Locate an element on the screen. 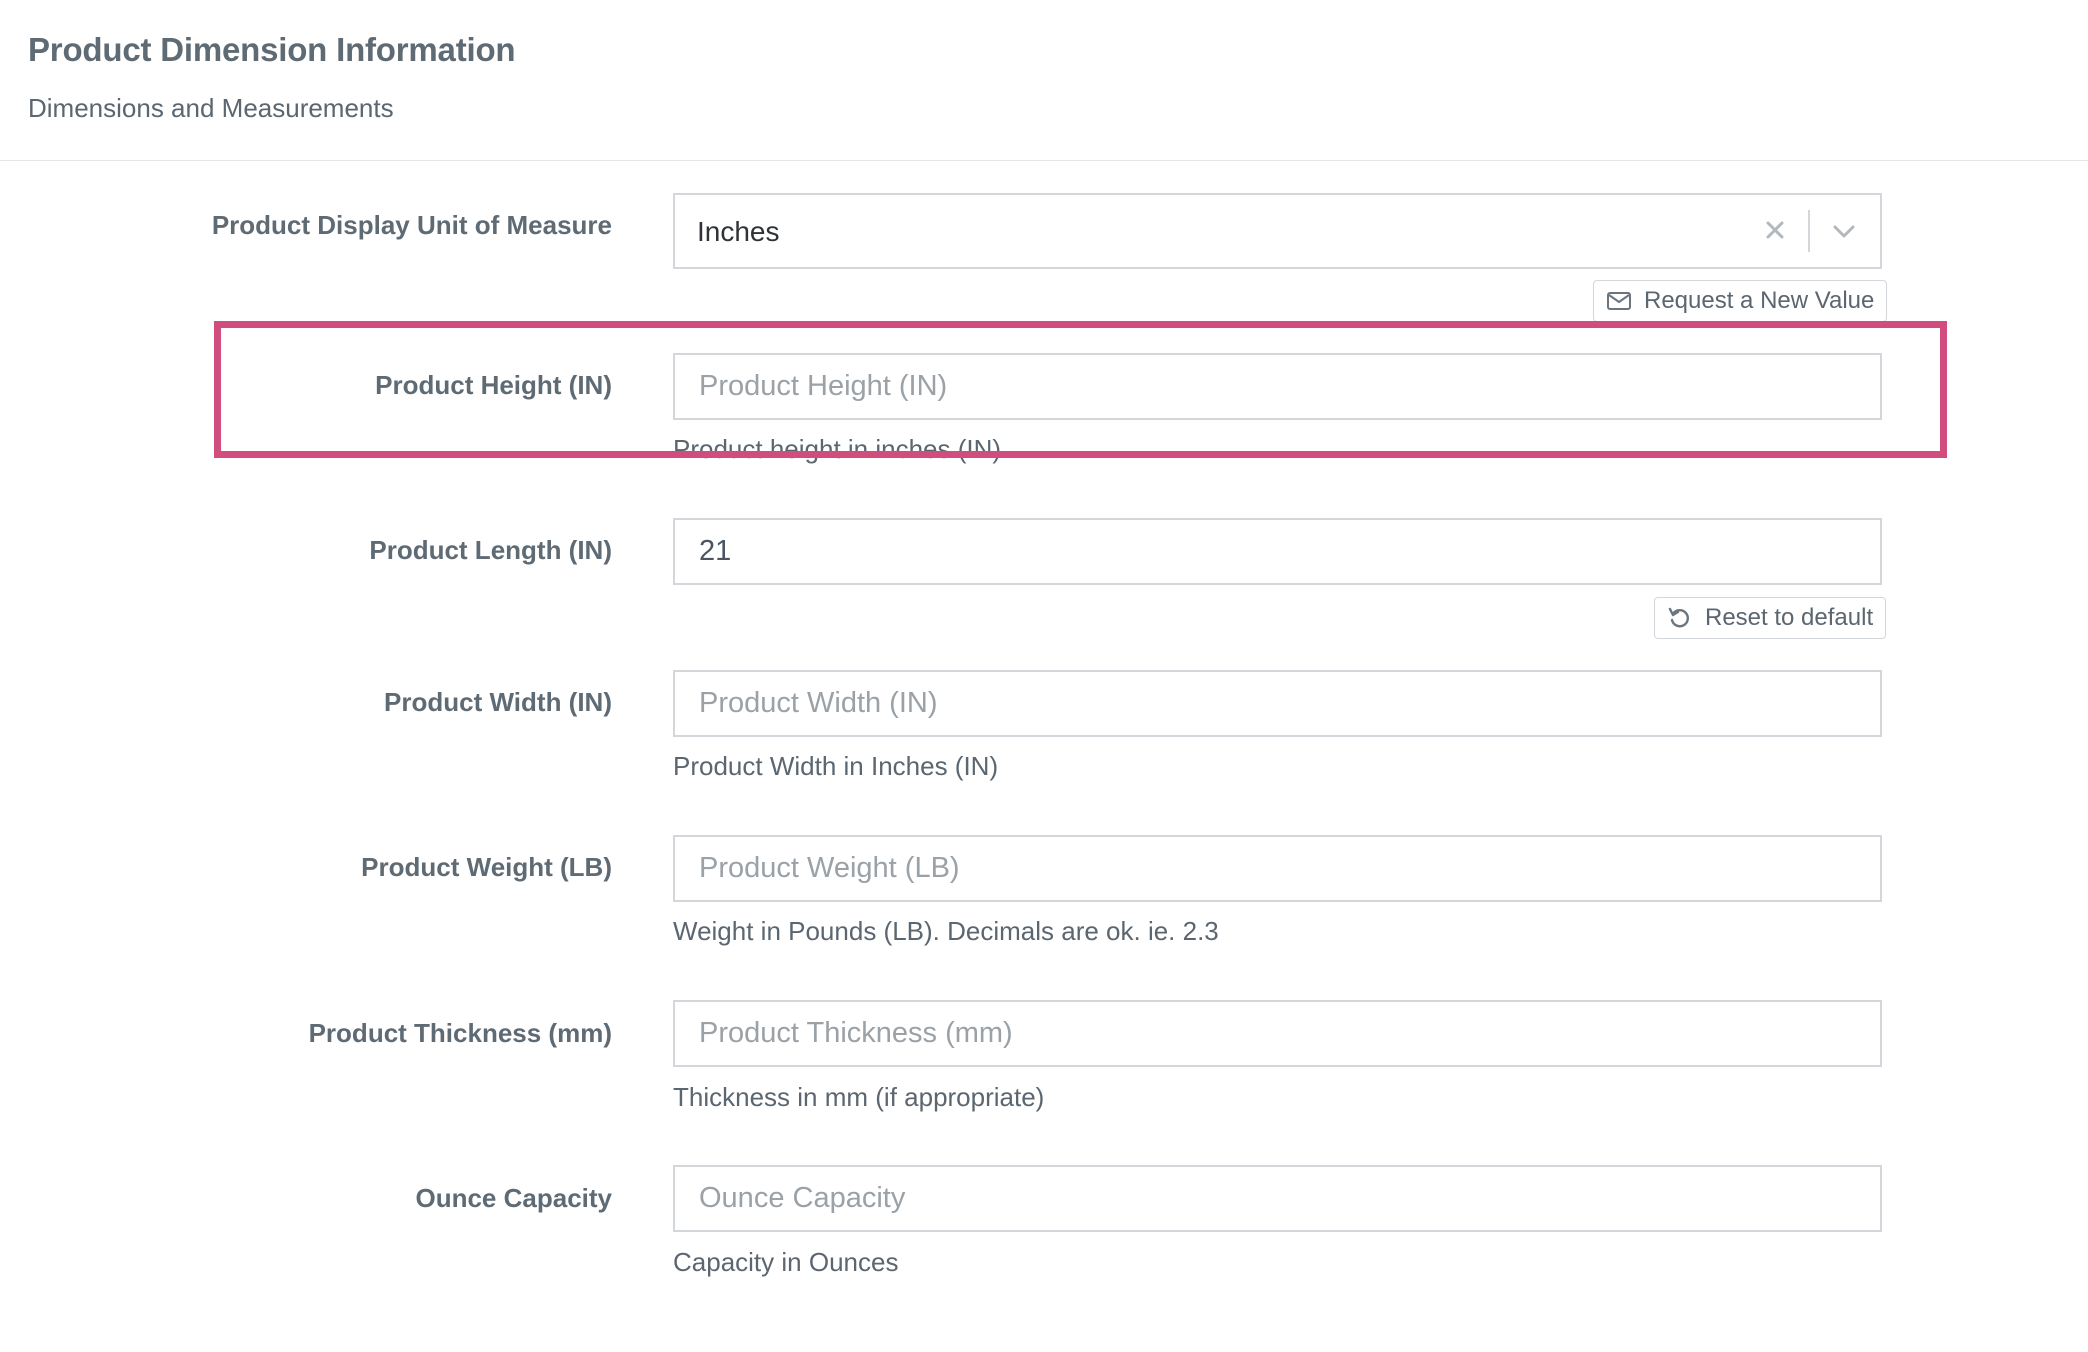 Image resolution: width=2088 pixels, height=1352 pixels. envelope-icon is located at coordinates (1619, 301).